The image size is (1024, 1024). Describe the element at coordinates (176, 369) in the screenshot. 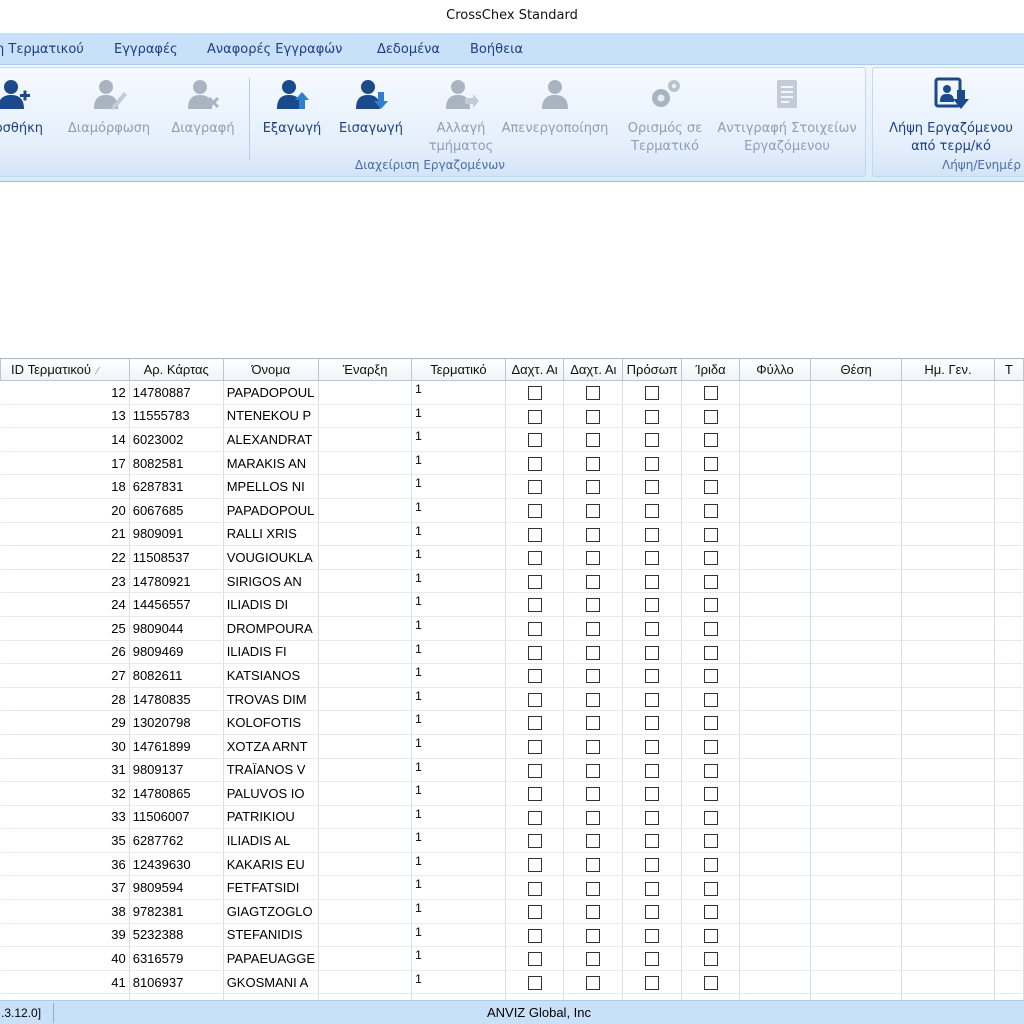

I see `col-header-card-number: Αρ. Κάρτας` at that location.